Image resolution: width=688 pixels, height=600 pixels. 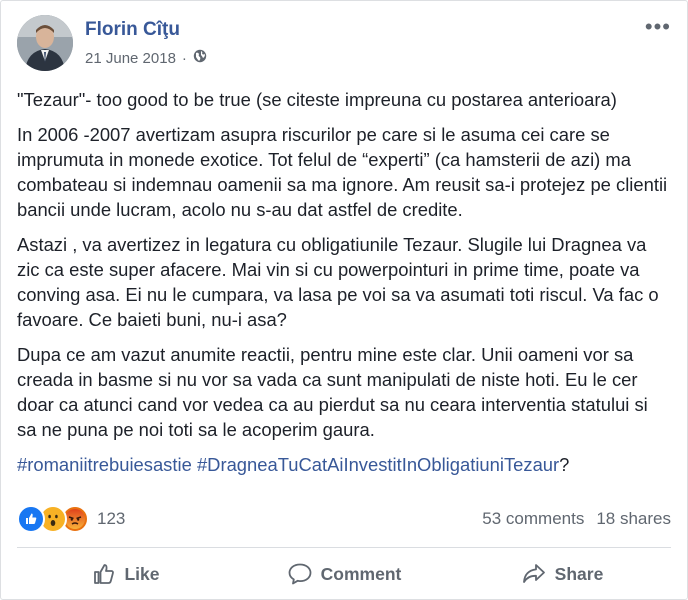 What do you see at coordinates (300, 574) in the screenshot?
I see `comment-icon` at bounding box center [300, 574].